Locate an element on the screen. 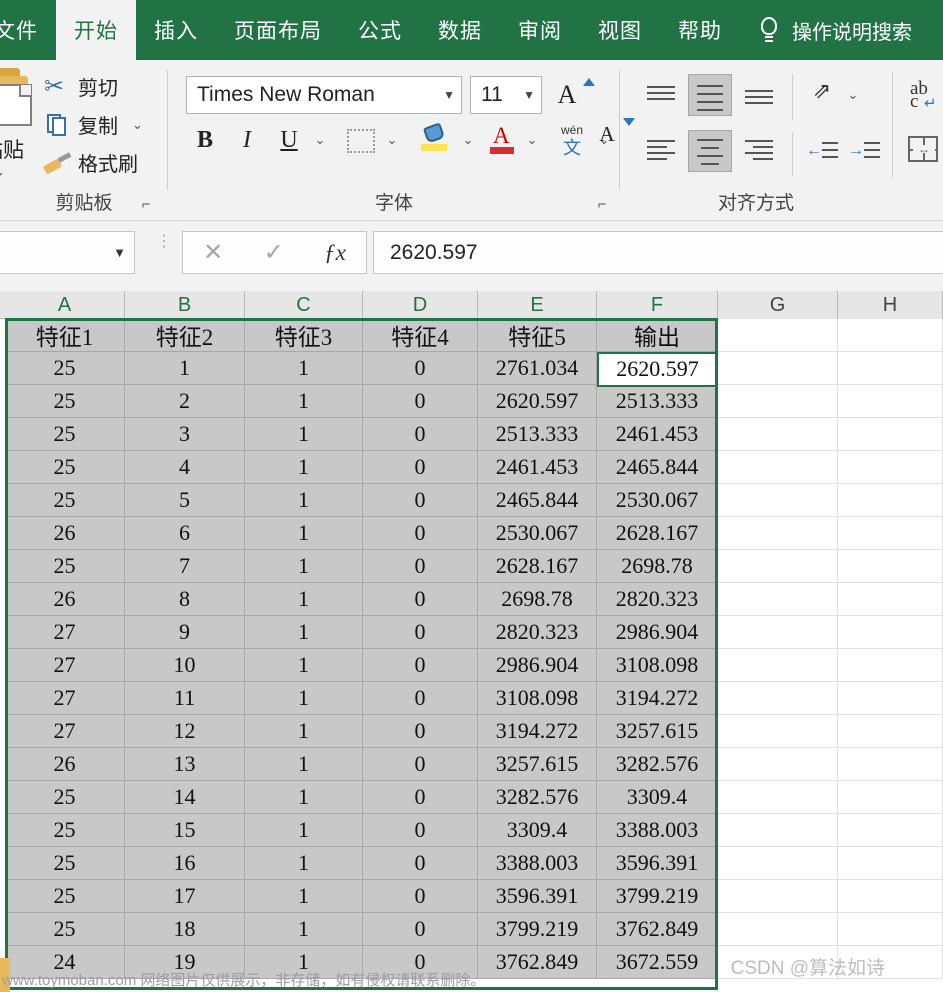 The height and width of the screenshot is (992, 943). cell: 2698.78 is located at coordinates (537, 599).